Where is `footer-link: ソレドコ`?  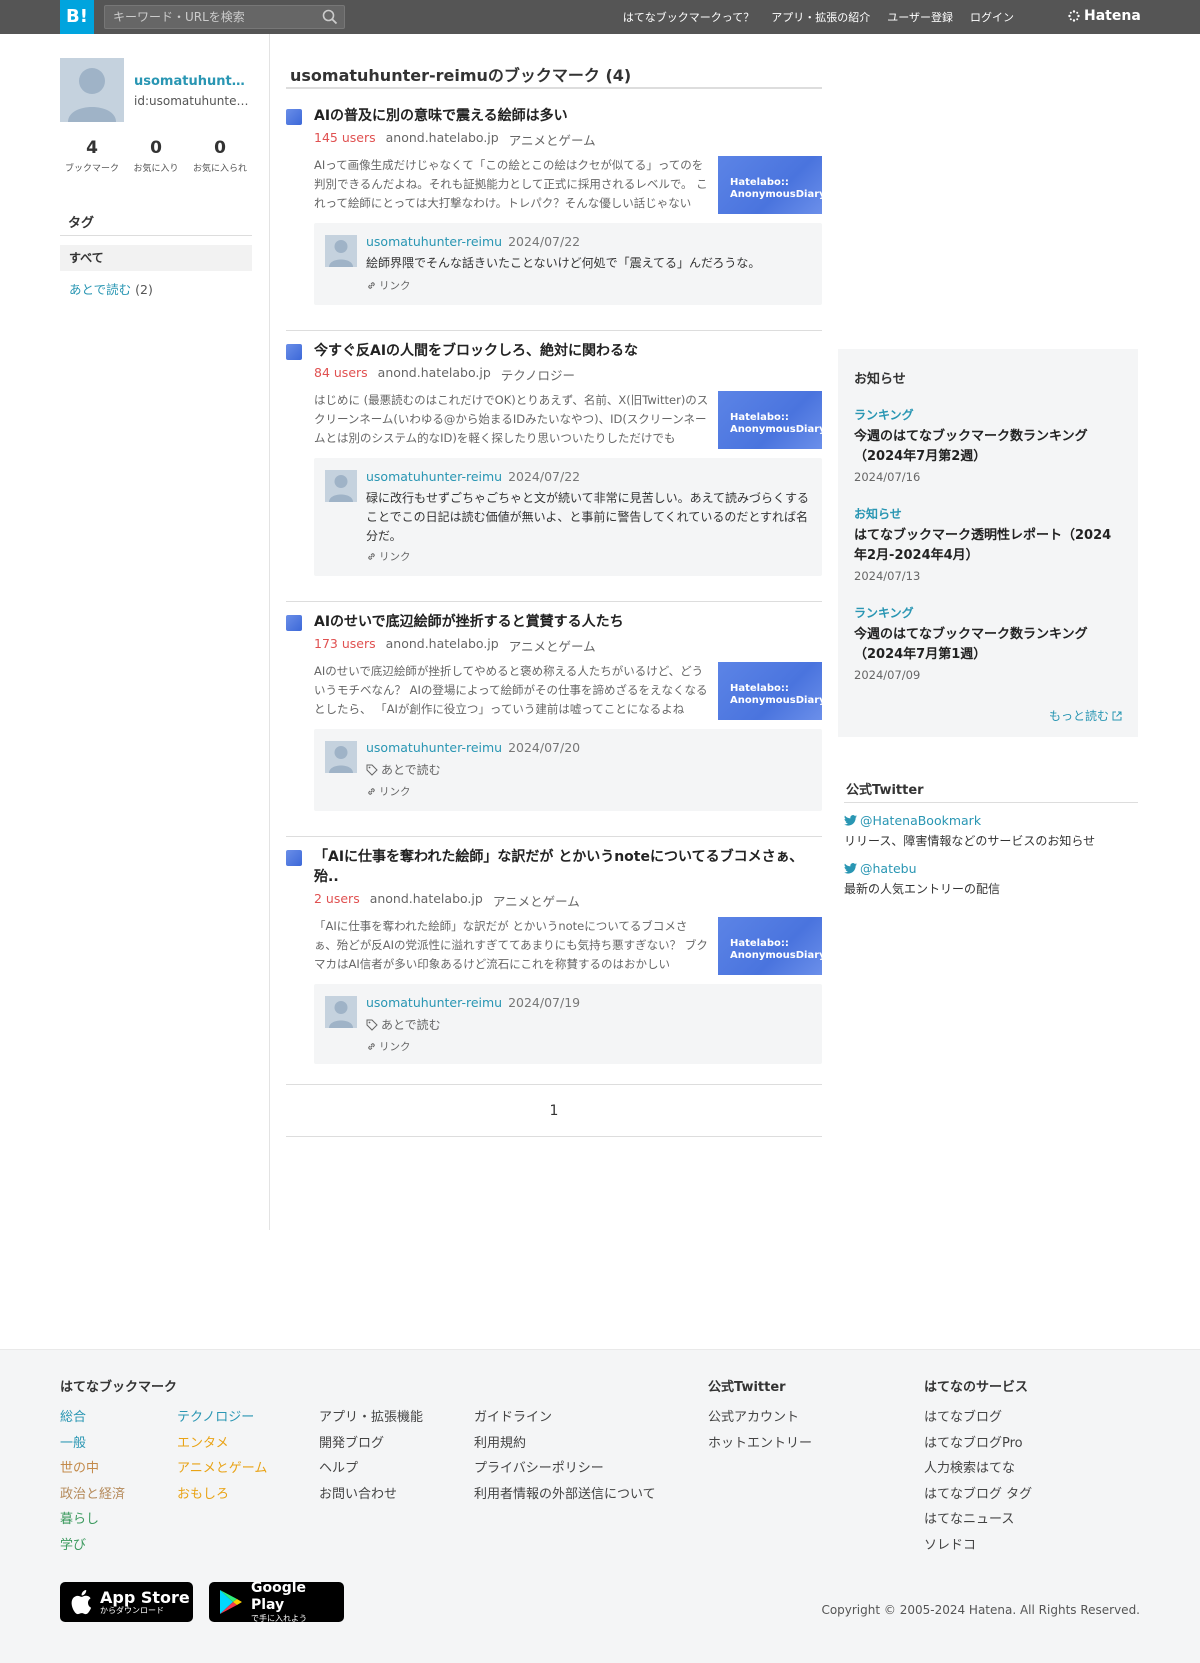
footer-link: ソレドコ is located at coordinates (978, 1546).